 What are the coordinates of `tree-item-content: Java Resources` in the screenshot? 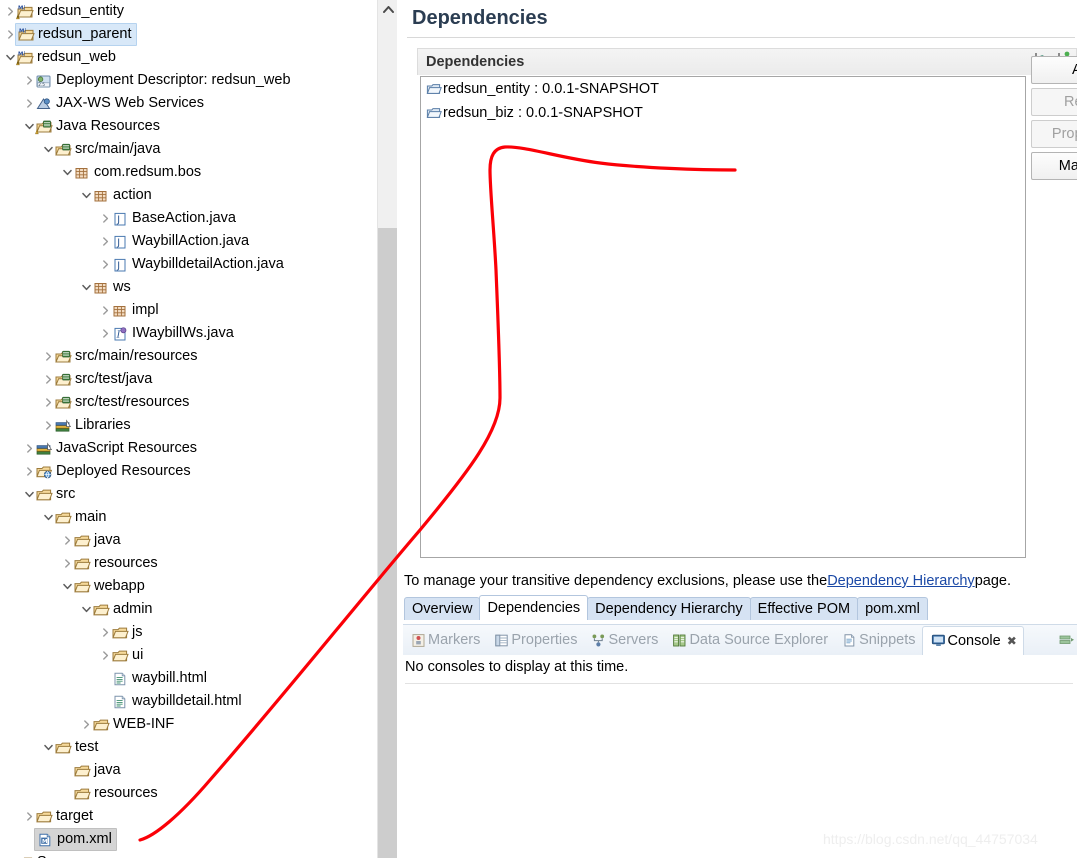 It's located at (99, 126).